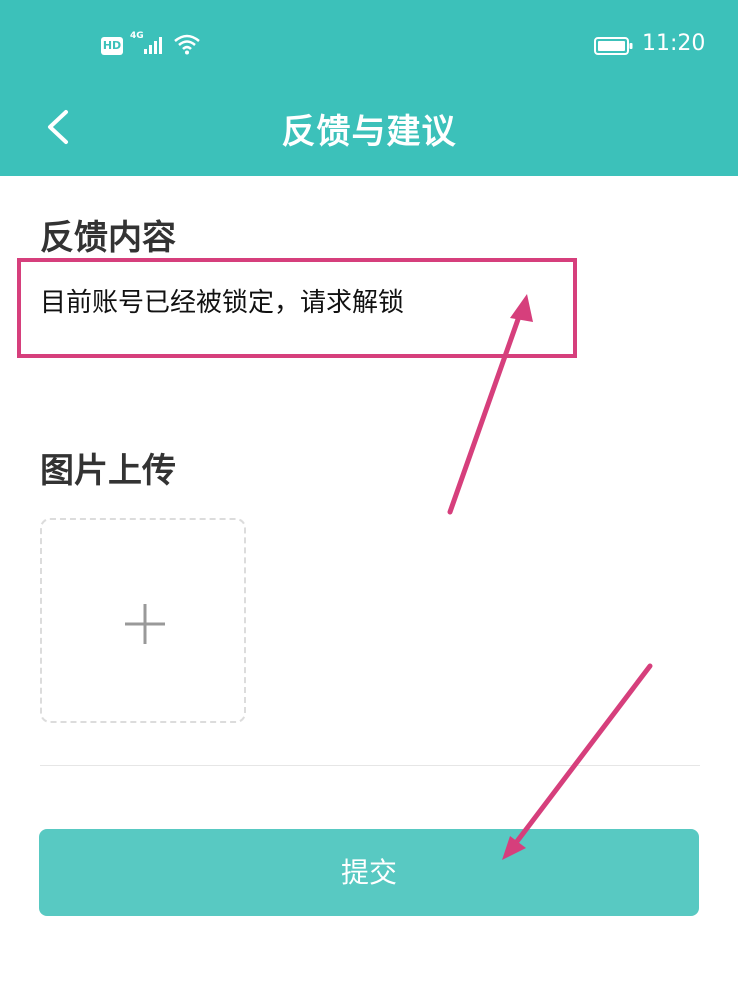  Describe the element at coordinates (613, 46) in the screenshot. I see `battery-icon` at that location.